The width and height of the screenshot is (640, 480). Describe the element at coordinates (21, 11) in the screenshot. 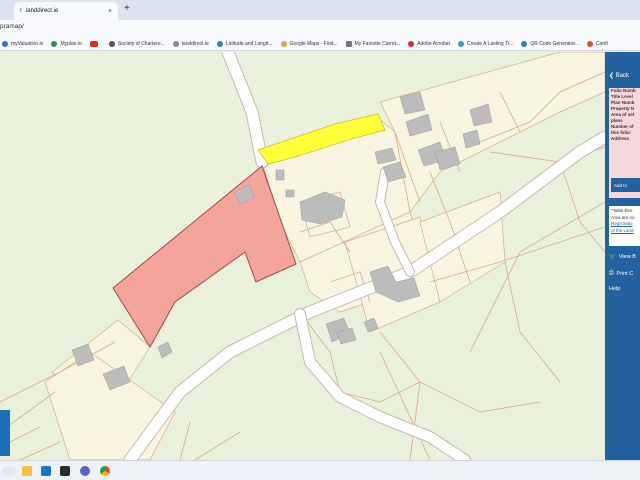

I see `tab-favicon-icon: ℓ` at that location.